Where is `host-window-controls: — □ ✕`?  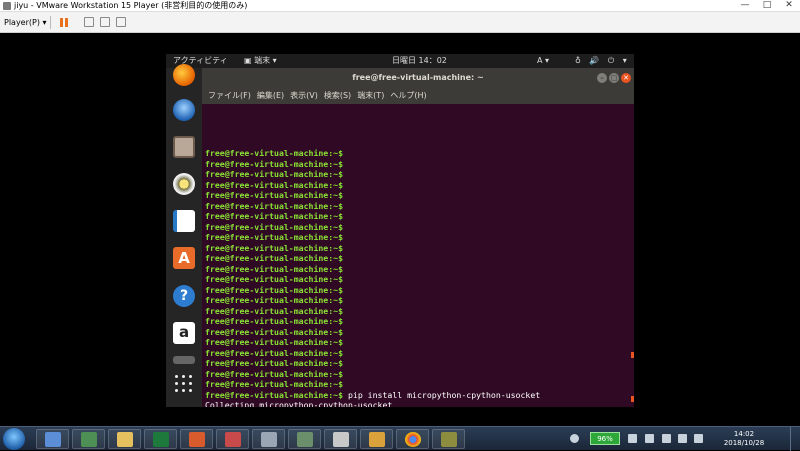 host-window-controls: — □ ✕ is located at coordinates (767, 6).